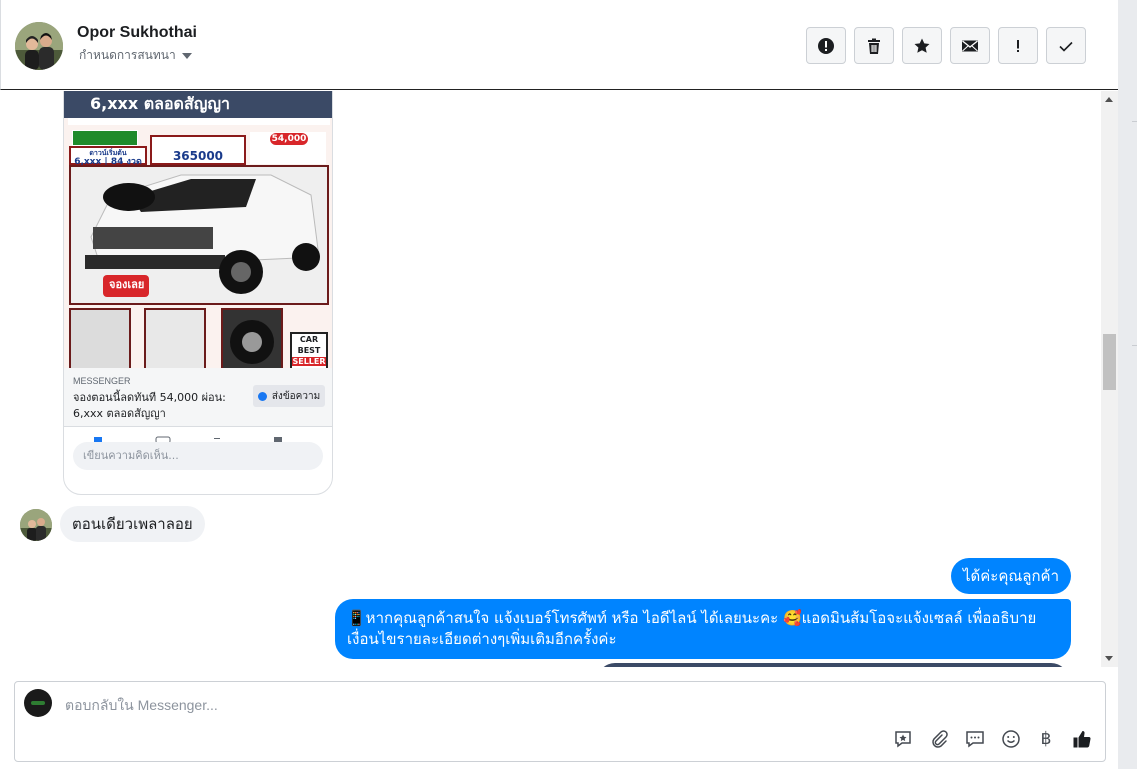 This screenshot has width=1137, height=769. I want to click on saved-replies-button, so click(975, 739).